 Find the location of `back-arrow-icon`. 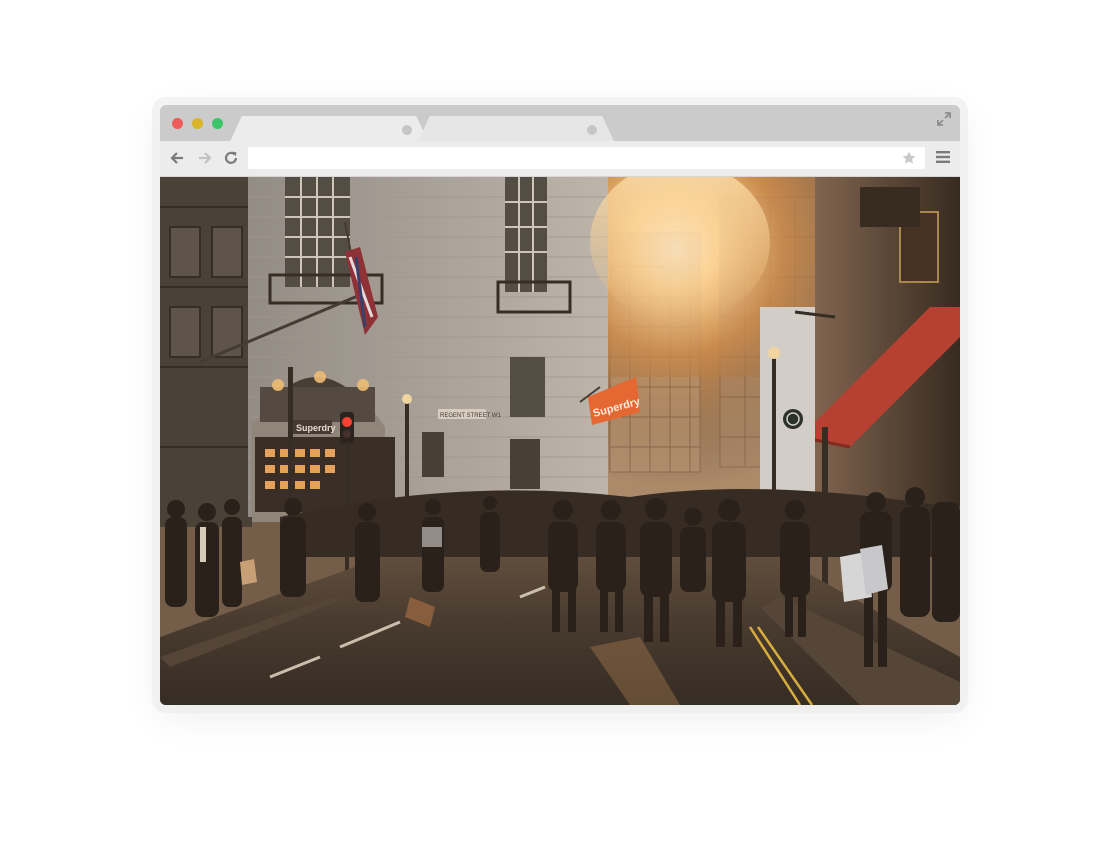

back-arrow-icon is located at coordinates (177, 158).